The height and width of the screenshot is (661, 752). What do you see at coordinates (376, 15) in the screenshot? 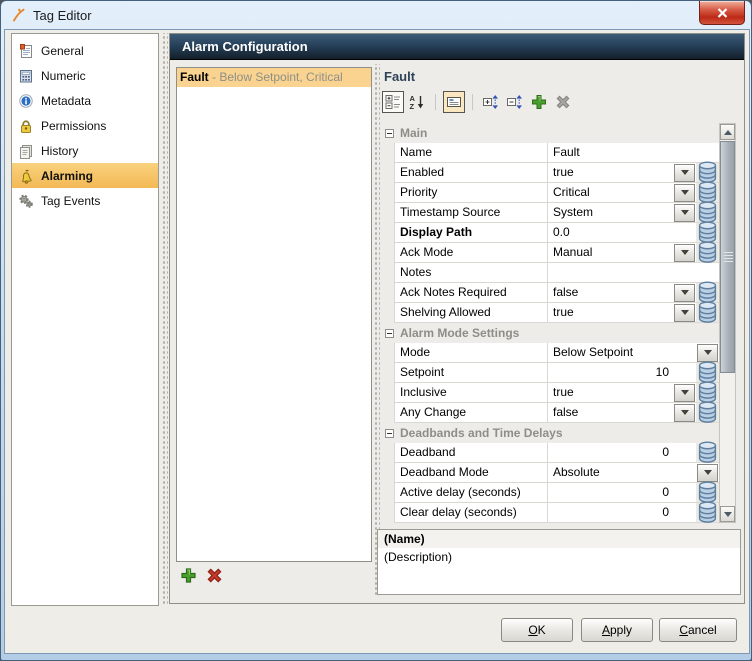
I see `title-bar: Tag Editor` at bounding box center [376, 15].